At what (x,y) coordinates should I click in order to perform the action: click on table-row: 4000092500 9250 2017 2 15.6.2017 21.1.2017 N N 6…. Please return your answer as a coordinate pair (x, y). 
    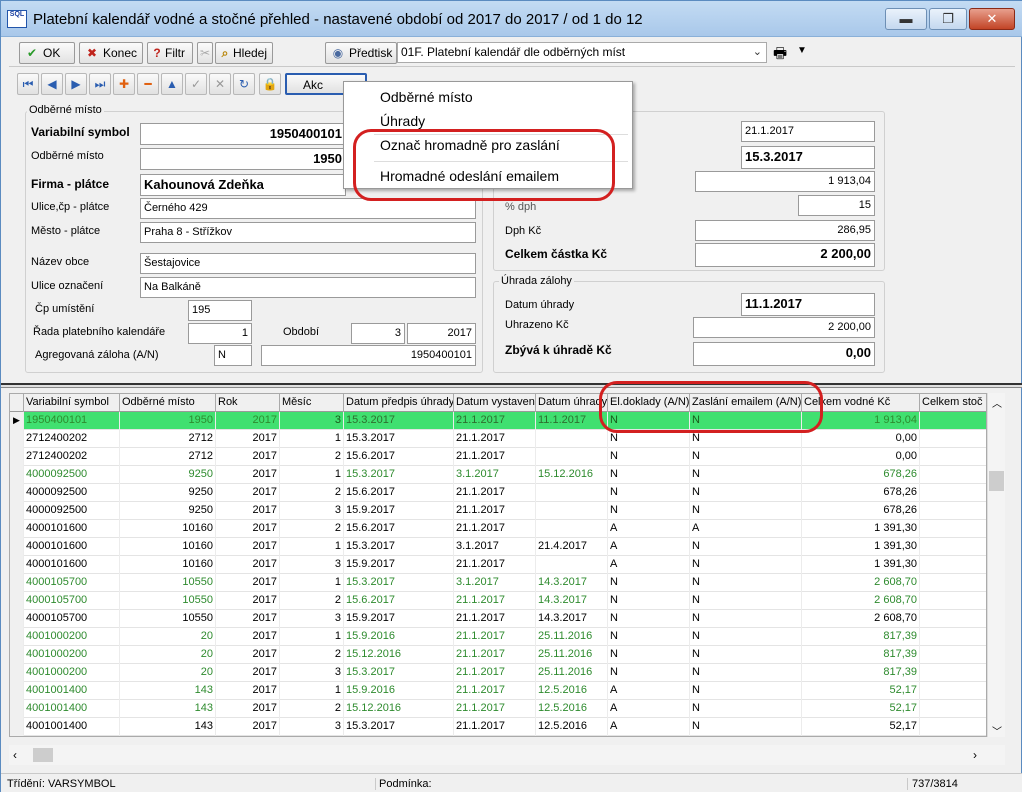
    Looking at the image, I should click on (498, 493).